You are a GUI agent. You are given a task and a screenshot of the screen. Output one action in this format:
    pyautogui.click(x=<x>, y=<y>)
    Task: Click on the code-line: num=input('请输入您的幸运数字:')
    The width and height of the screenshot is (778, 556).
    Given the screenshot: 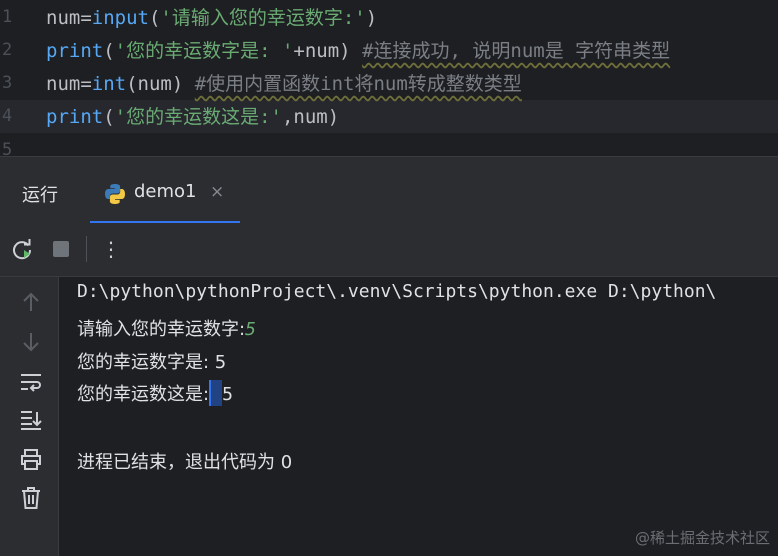 What is the action you would take?
    pyautogui.click(x=211, y=16)
    